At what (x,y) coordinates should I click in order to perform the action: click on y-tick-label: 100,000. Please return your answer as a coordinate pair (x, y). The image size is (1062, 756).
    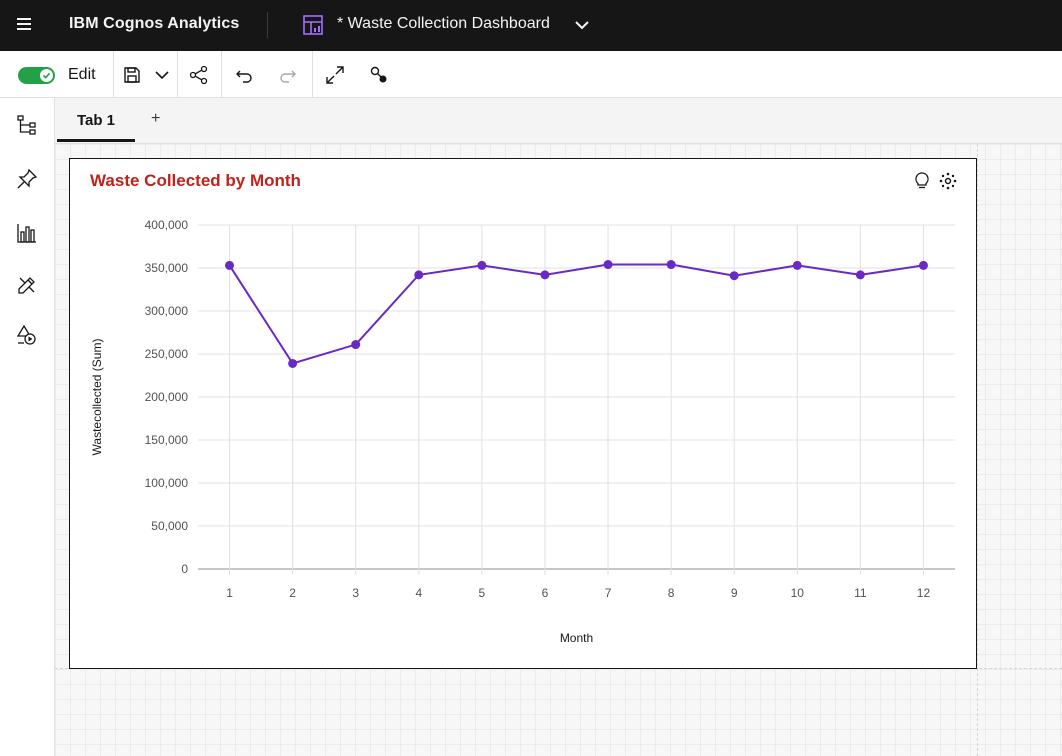
    Looking at the image, I should click on (167, 483).